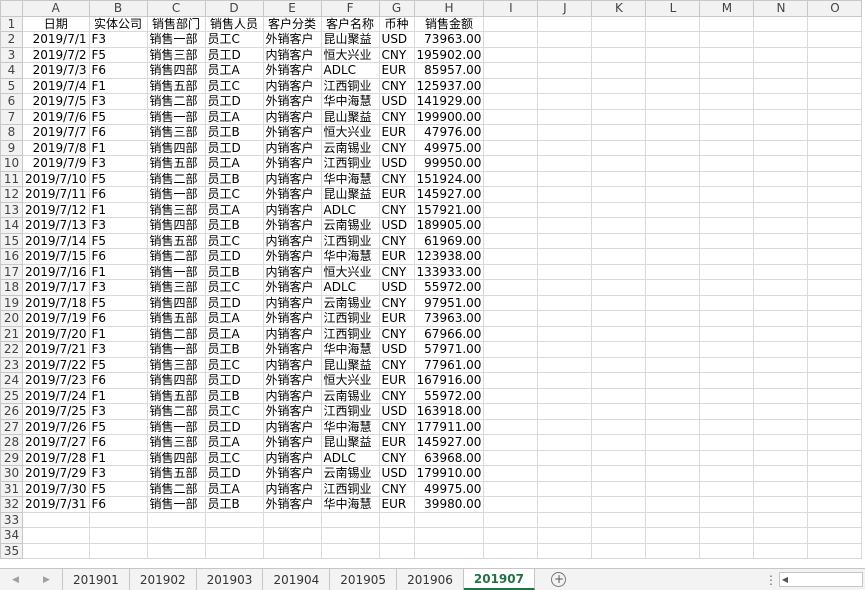 This screenshot has width=865, height=590. I want to click on cell: 2019/7/1, so click(56, 39).